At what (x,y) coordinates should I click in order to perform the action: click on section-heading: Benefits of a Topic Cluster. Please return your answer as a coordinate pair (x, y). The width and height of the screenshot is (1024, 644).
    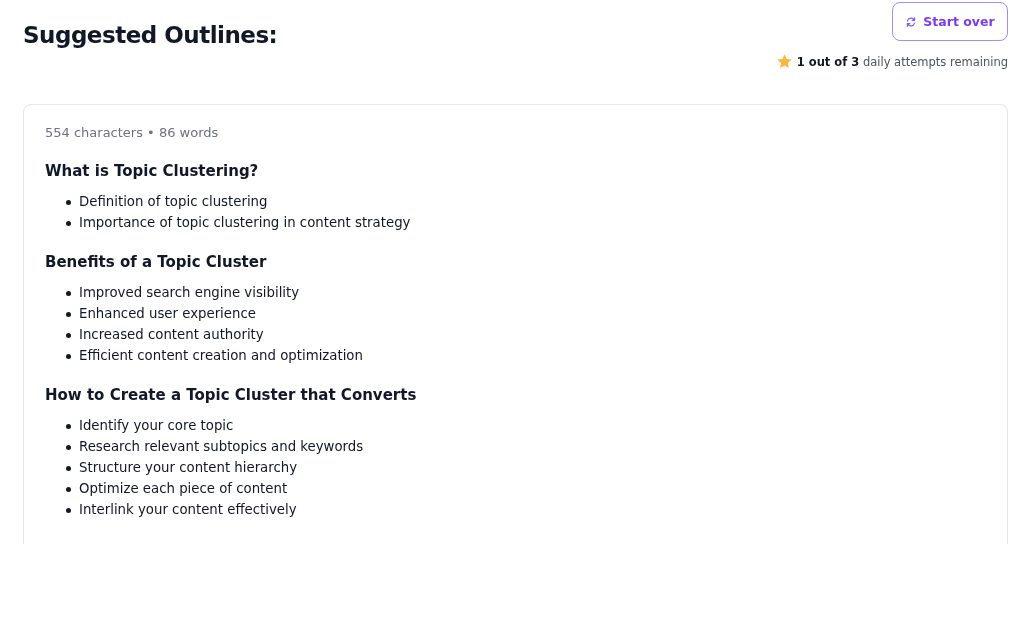
    Looking at the image, I should click on (156, 262).